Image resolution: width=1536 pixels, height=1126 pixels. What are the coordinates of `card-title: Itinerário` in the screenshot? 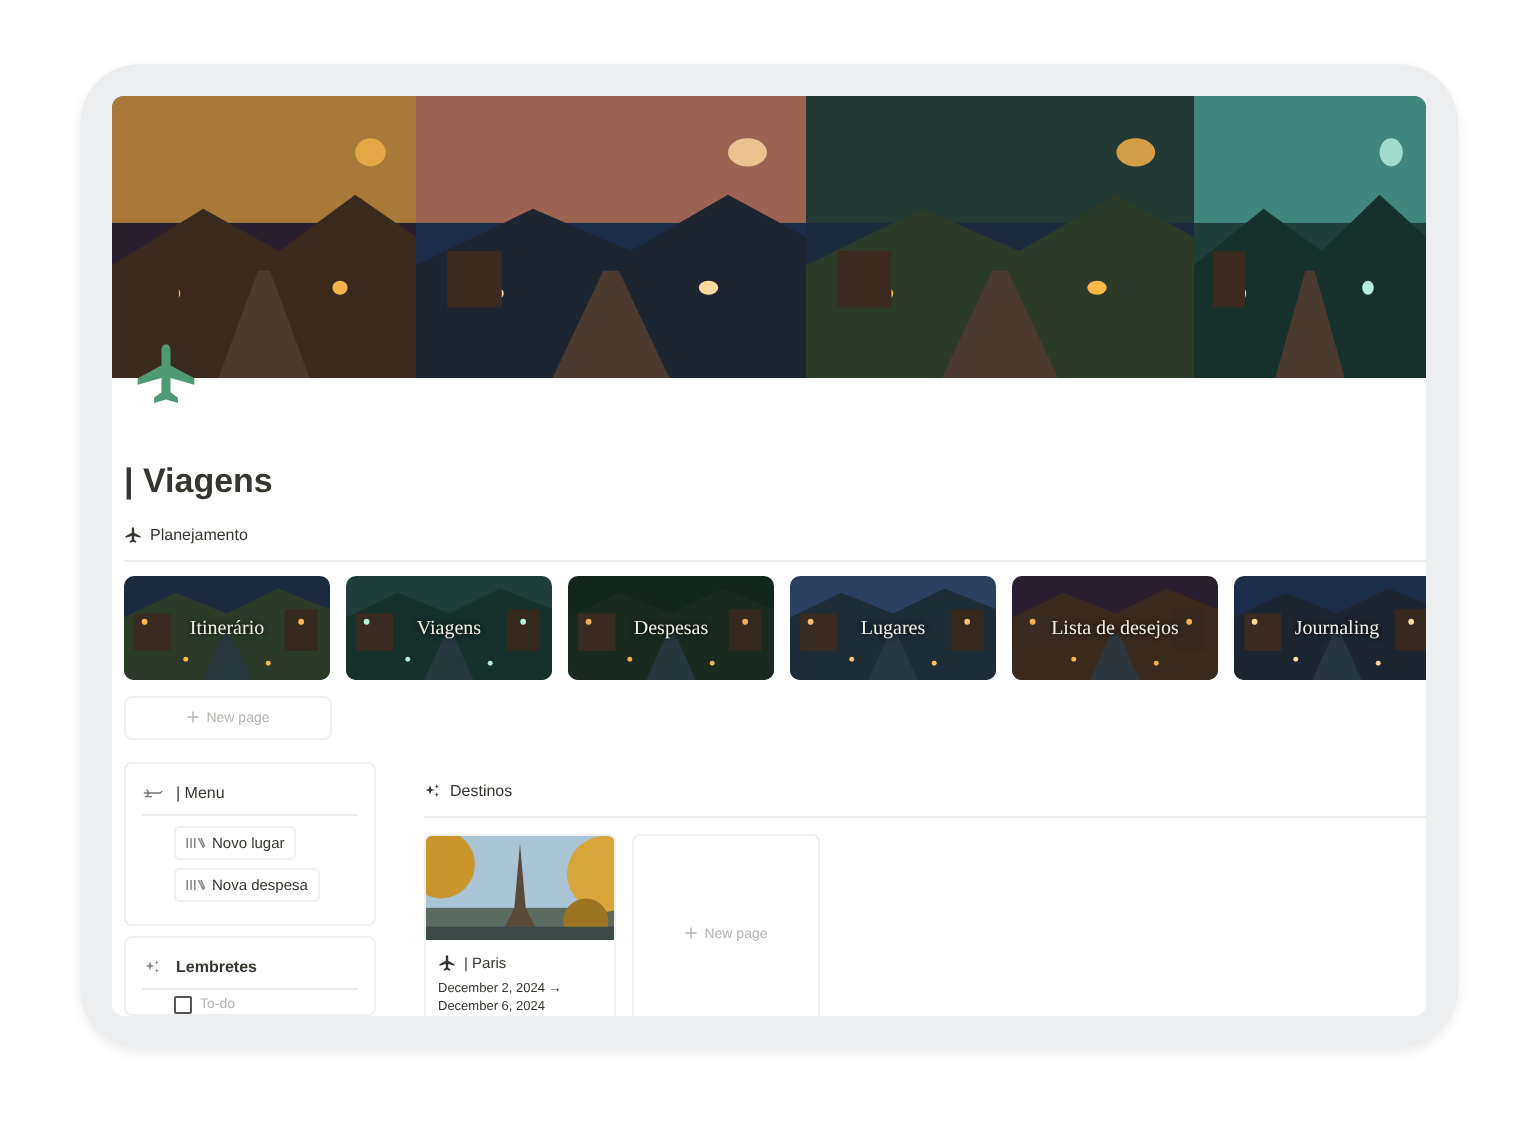 It's located at (227, 628).